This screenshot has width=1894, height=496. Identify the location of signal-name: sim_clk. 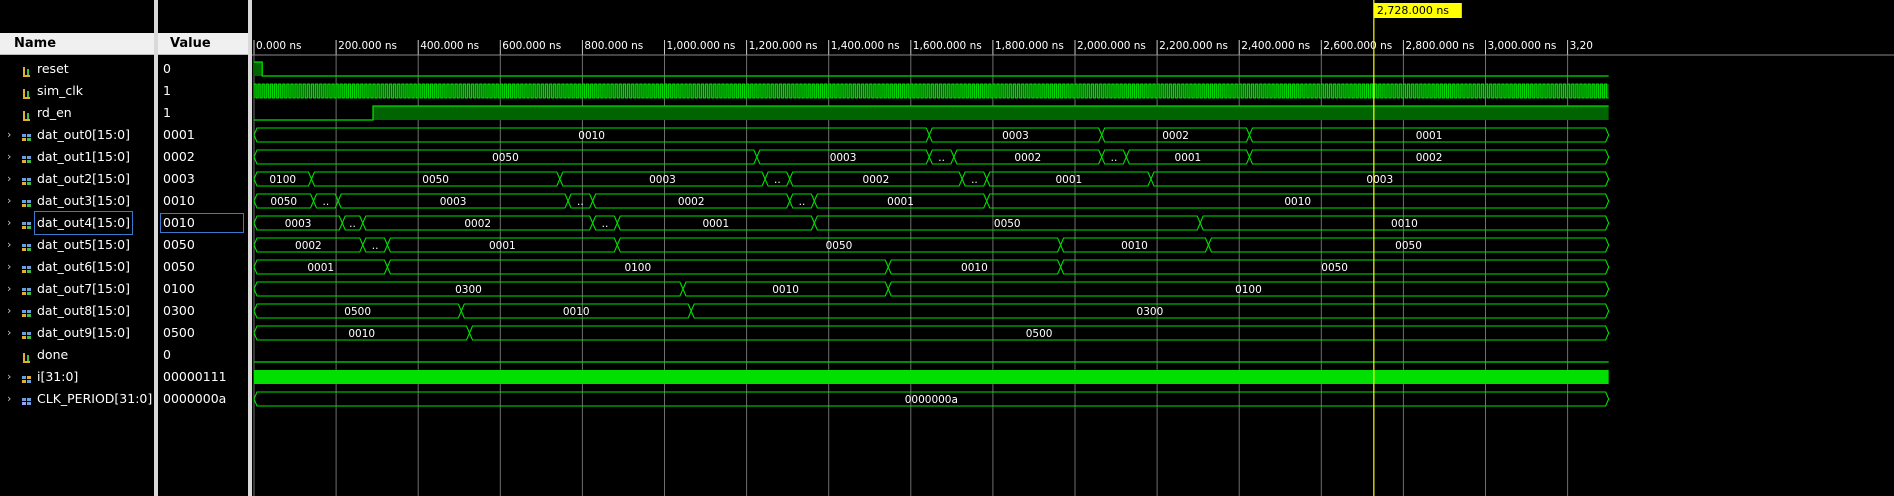
(60, 91).